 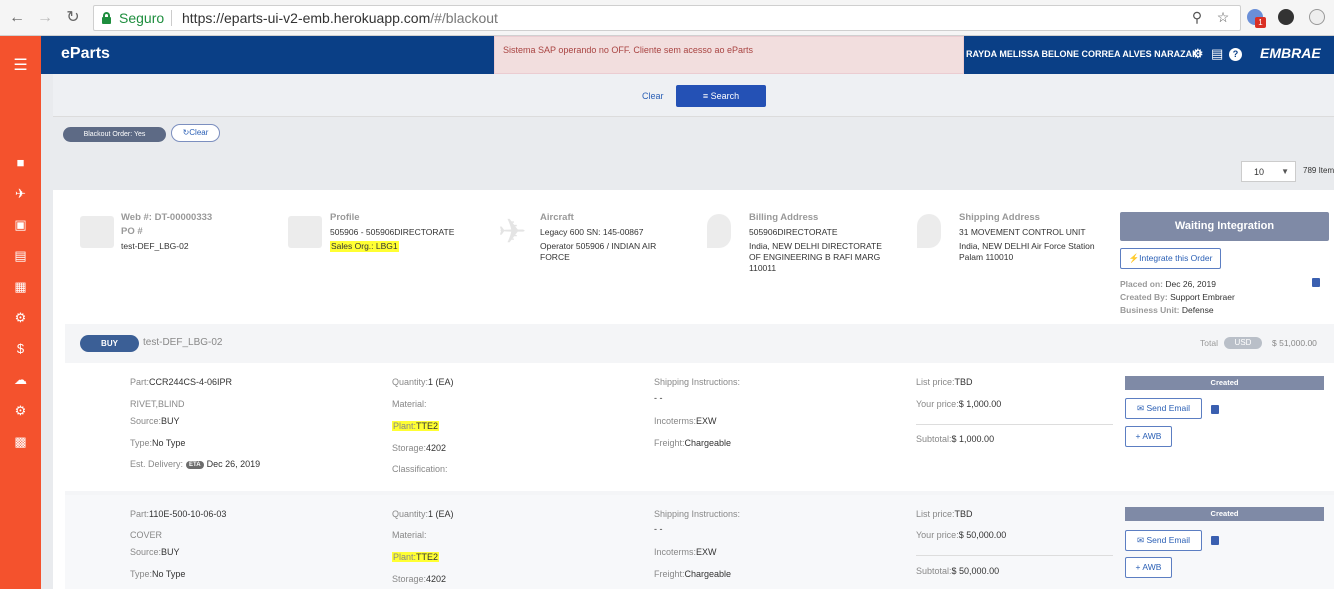 I want to click on brand-title: eParts, so click(x=85, y=54).